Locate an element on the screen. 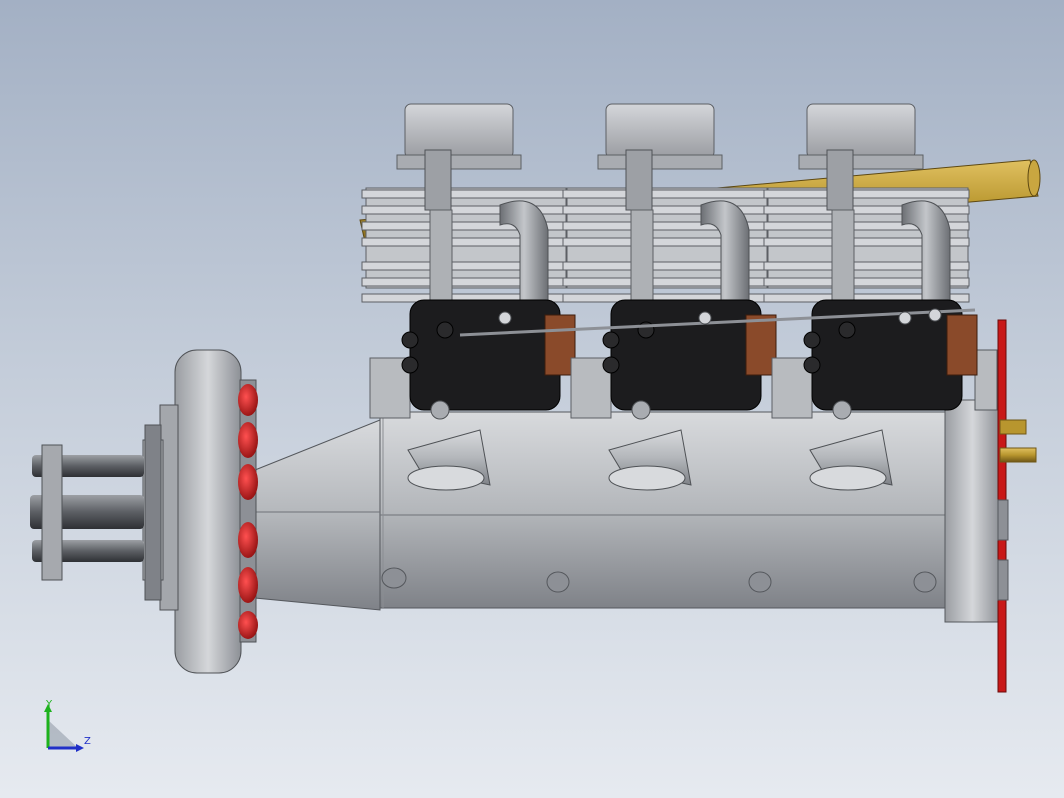 The image size is (1064, 798). triad-plane-icon is located at coordinates (63, 734).